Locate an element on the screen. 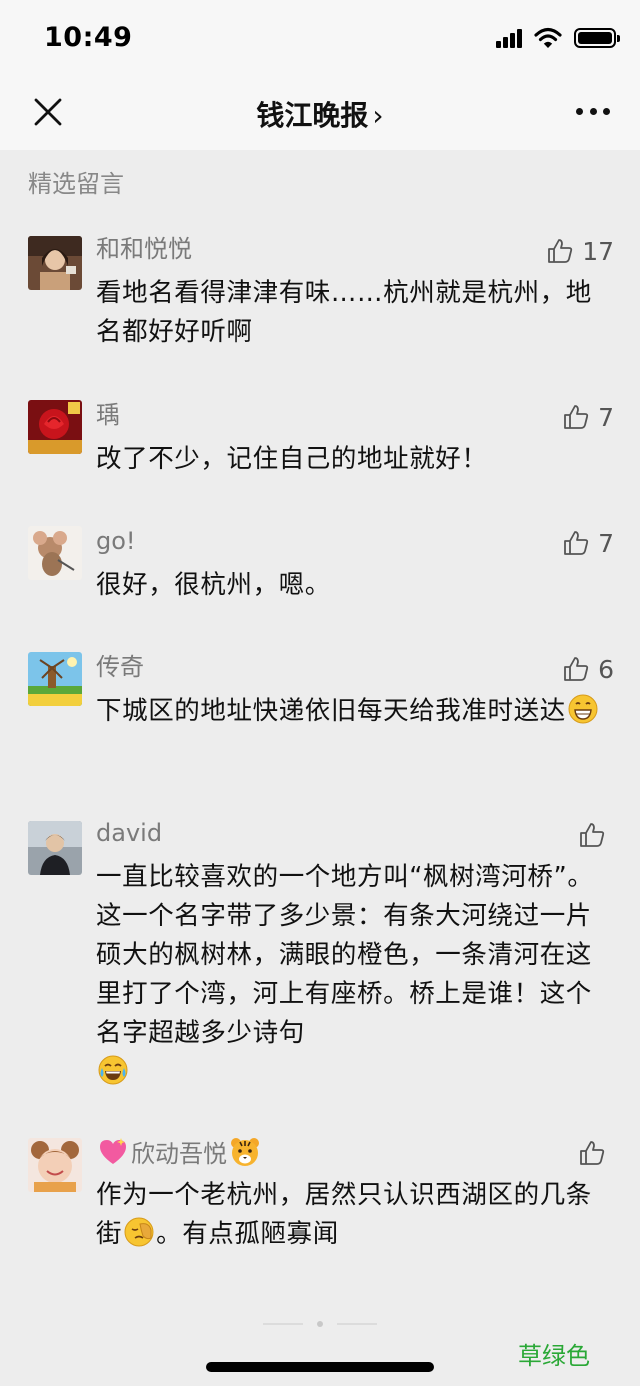 This screenshot has height=1386, width=640. comment-text: 下城区的地址快递依旧每天给我准时送达 is located at coordinates (351, 711).